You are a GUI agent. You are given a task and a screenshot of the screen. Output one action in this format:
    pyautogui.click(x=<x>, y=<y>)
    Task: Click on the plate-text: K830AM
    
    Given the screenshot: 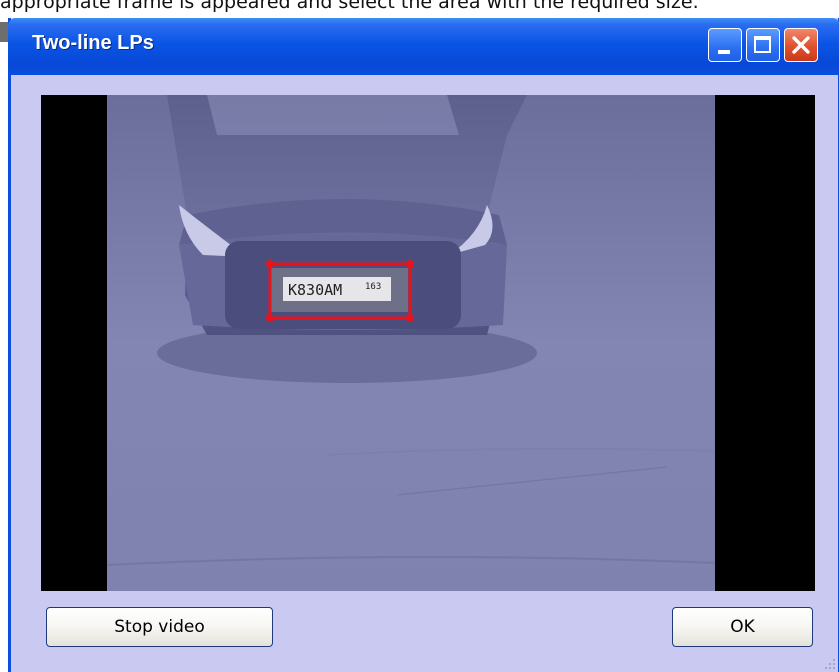 What is the action you would take?
    pyautogui.click(x=315, y=290)
    